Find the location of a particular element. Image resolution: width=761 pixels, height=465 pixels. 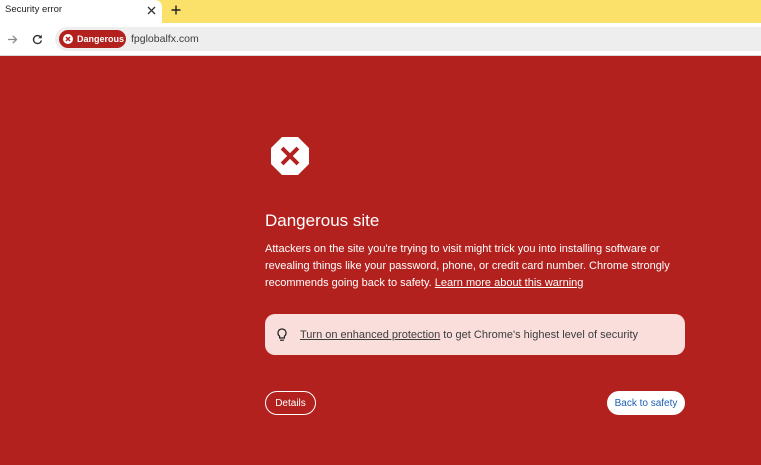

tab-title: Security error is located at coordinates (34, 9).